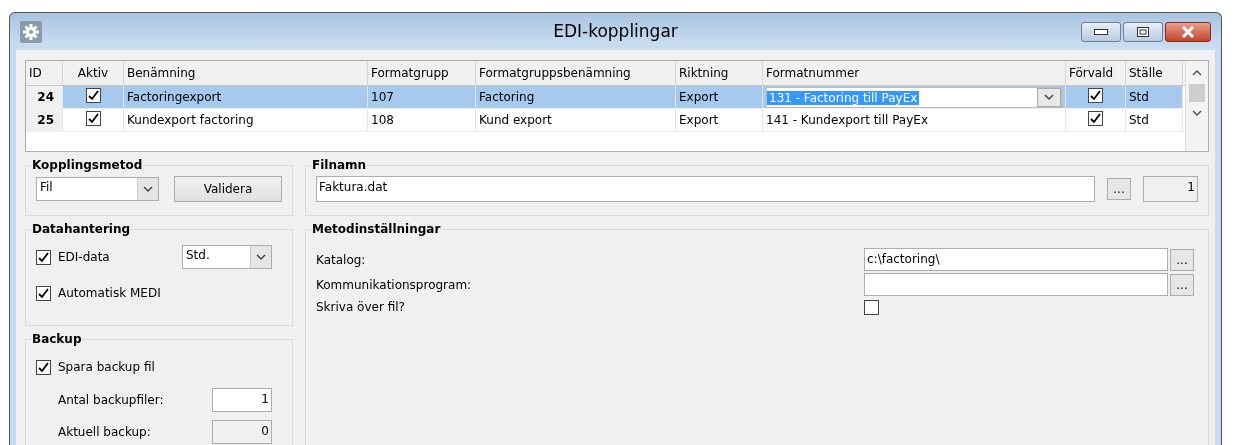 The width and height of the screenshot is (1235, 445). Describe the element at coordinates (341, 259) in the screenshot. I see `setting-label: Katalog:` at that location.